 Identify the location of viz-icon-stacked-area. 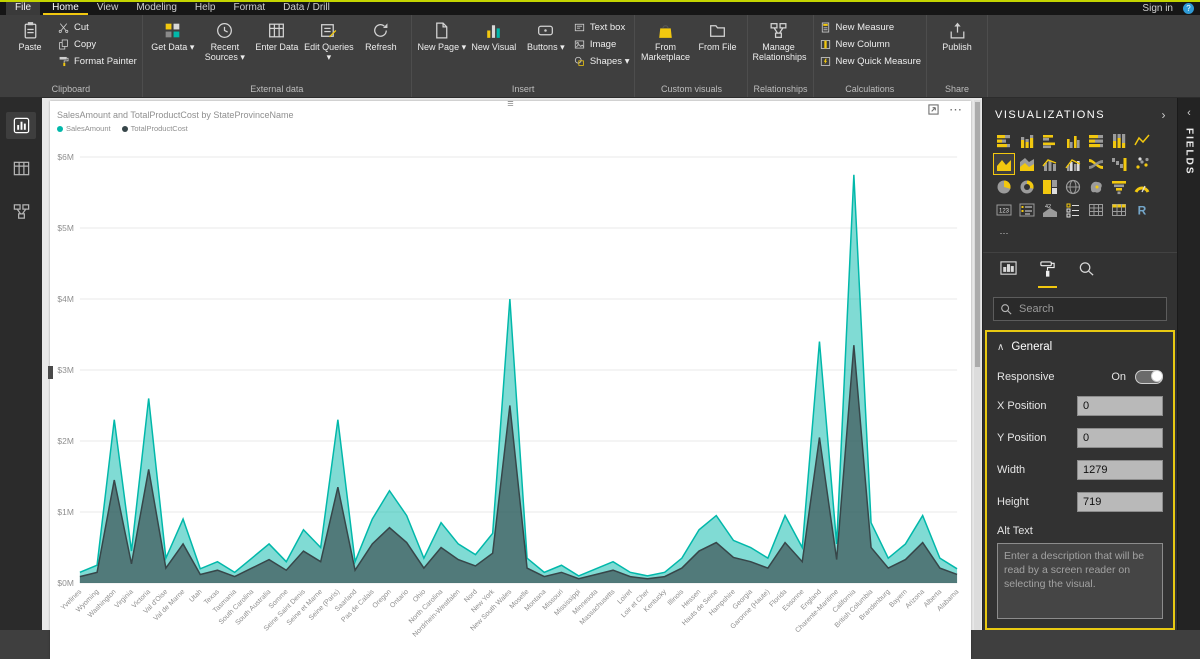
(1027, 164).